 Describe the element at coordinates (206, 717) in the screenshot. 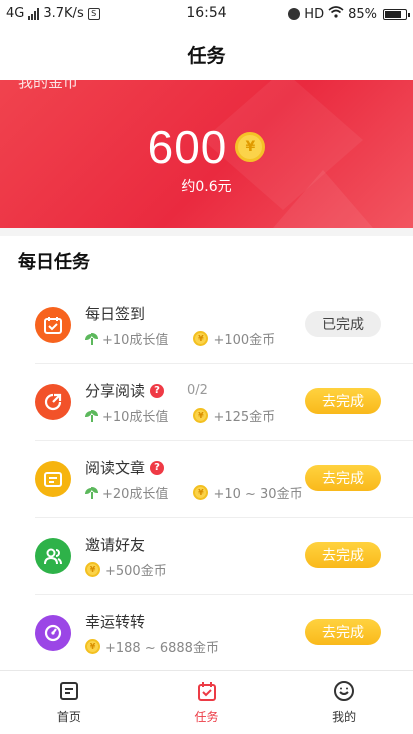

I see `nav-label: 任务` at that location.